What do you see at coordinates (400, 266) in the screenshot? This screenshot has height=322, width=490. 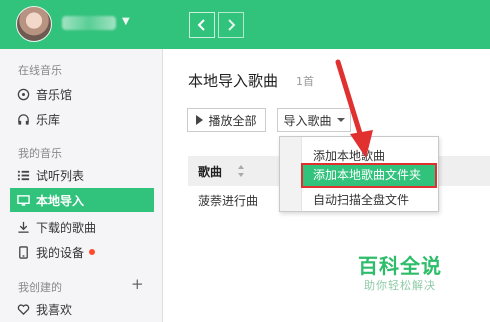 I see `watermark-logo: 百科全说` at bounding box center [400, 266].